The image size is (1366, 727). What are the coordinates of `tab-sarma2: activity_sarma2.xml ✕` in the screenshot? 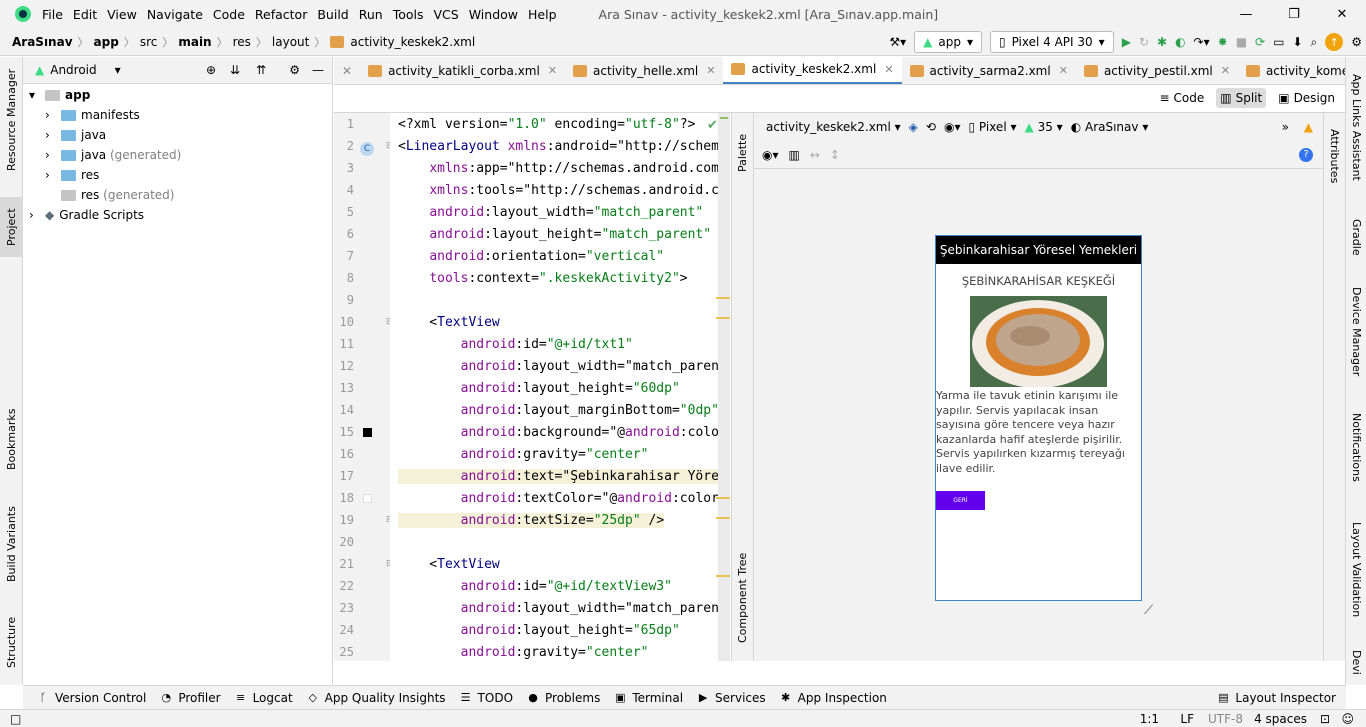 It's located at (989, 70).